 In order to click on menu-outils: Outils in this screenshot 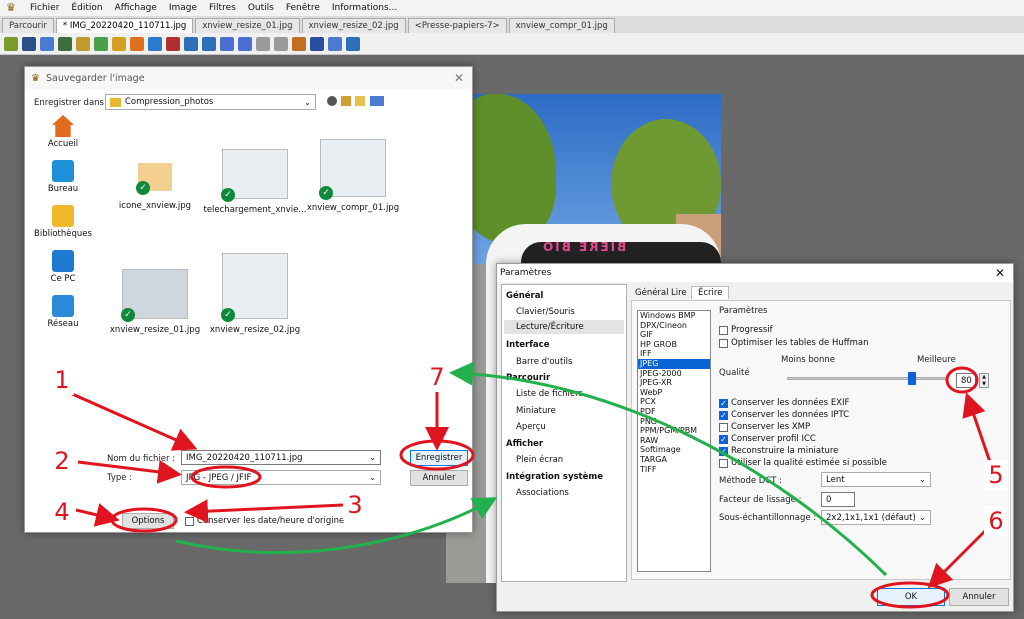, I will do `click(261, 8)`.